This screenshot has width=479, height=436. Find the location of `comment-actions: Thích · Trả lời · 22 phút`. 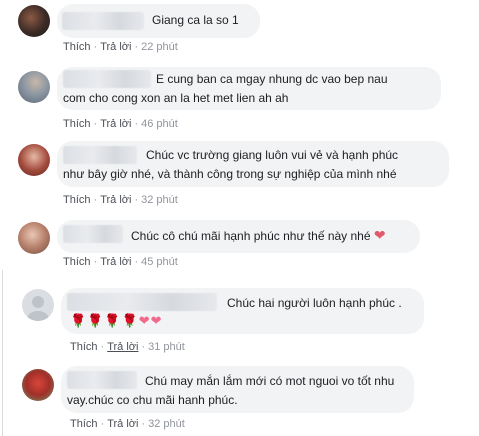

comment-actions: Thích · Trả lời · 22 phút is located at coordinates (120, 47).